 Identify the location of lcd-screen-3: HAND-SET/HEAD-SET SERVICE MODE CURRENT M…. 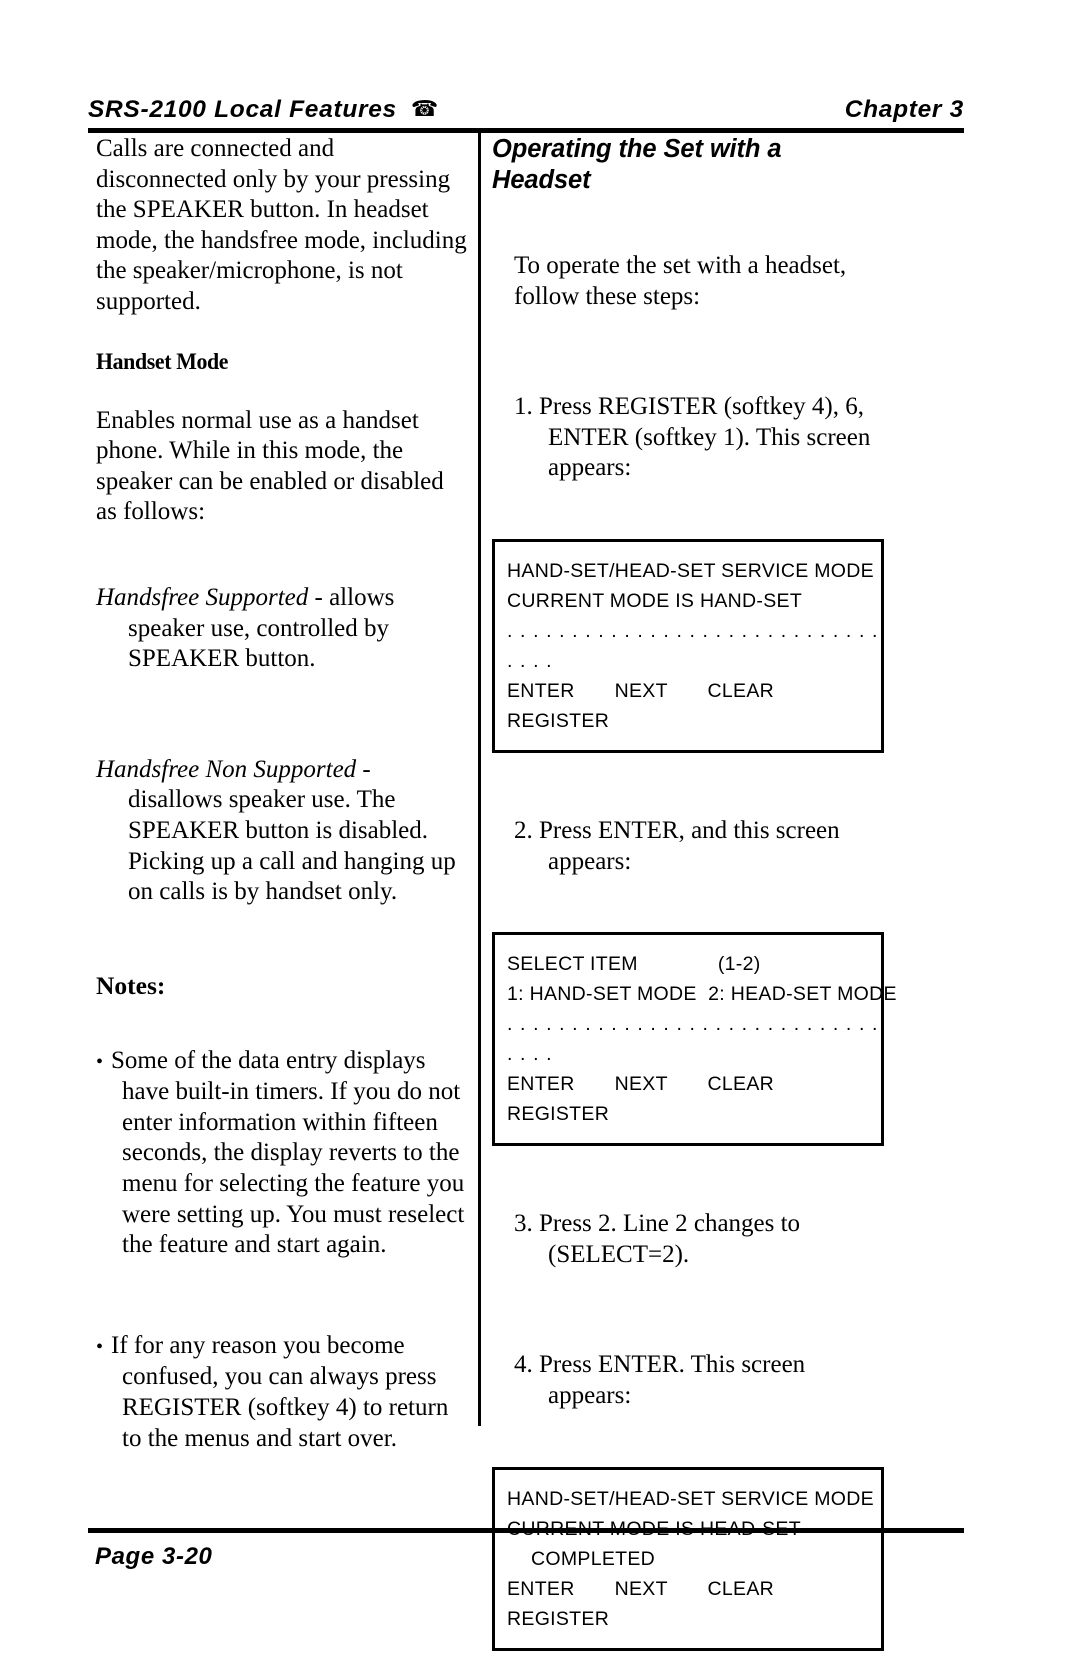
(688, 1558).